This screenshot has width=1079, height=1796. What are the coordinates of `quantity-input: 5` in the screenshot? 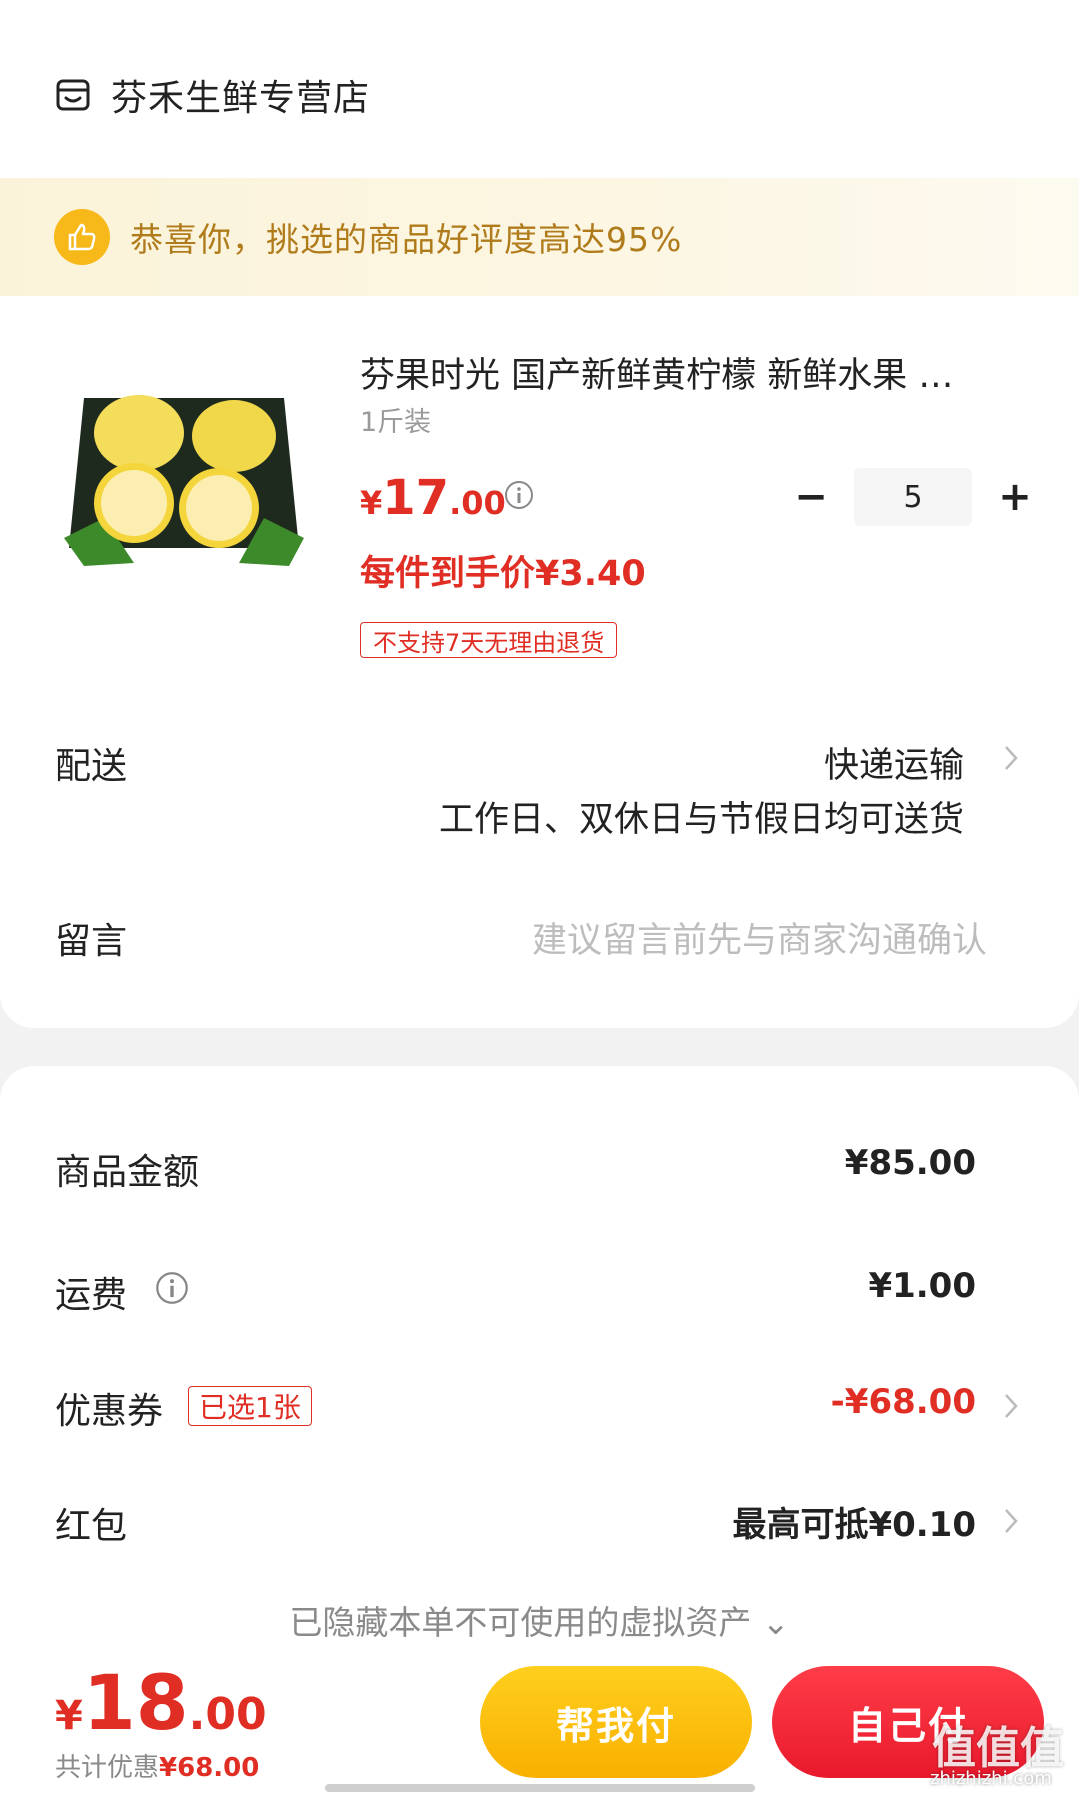 It's located at (913, 497).